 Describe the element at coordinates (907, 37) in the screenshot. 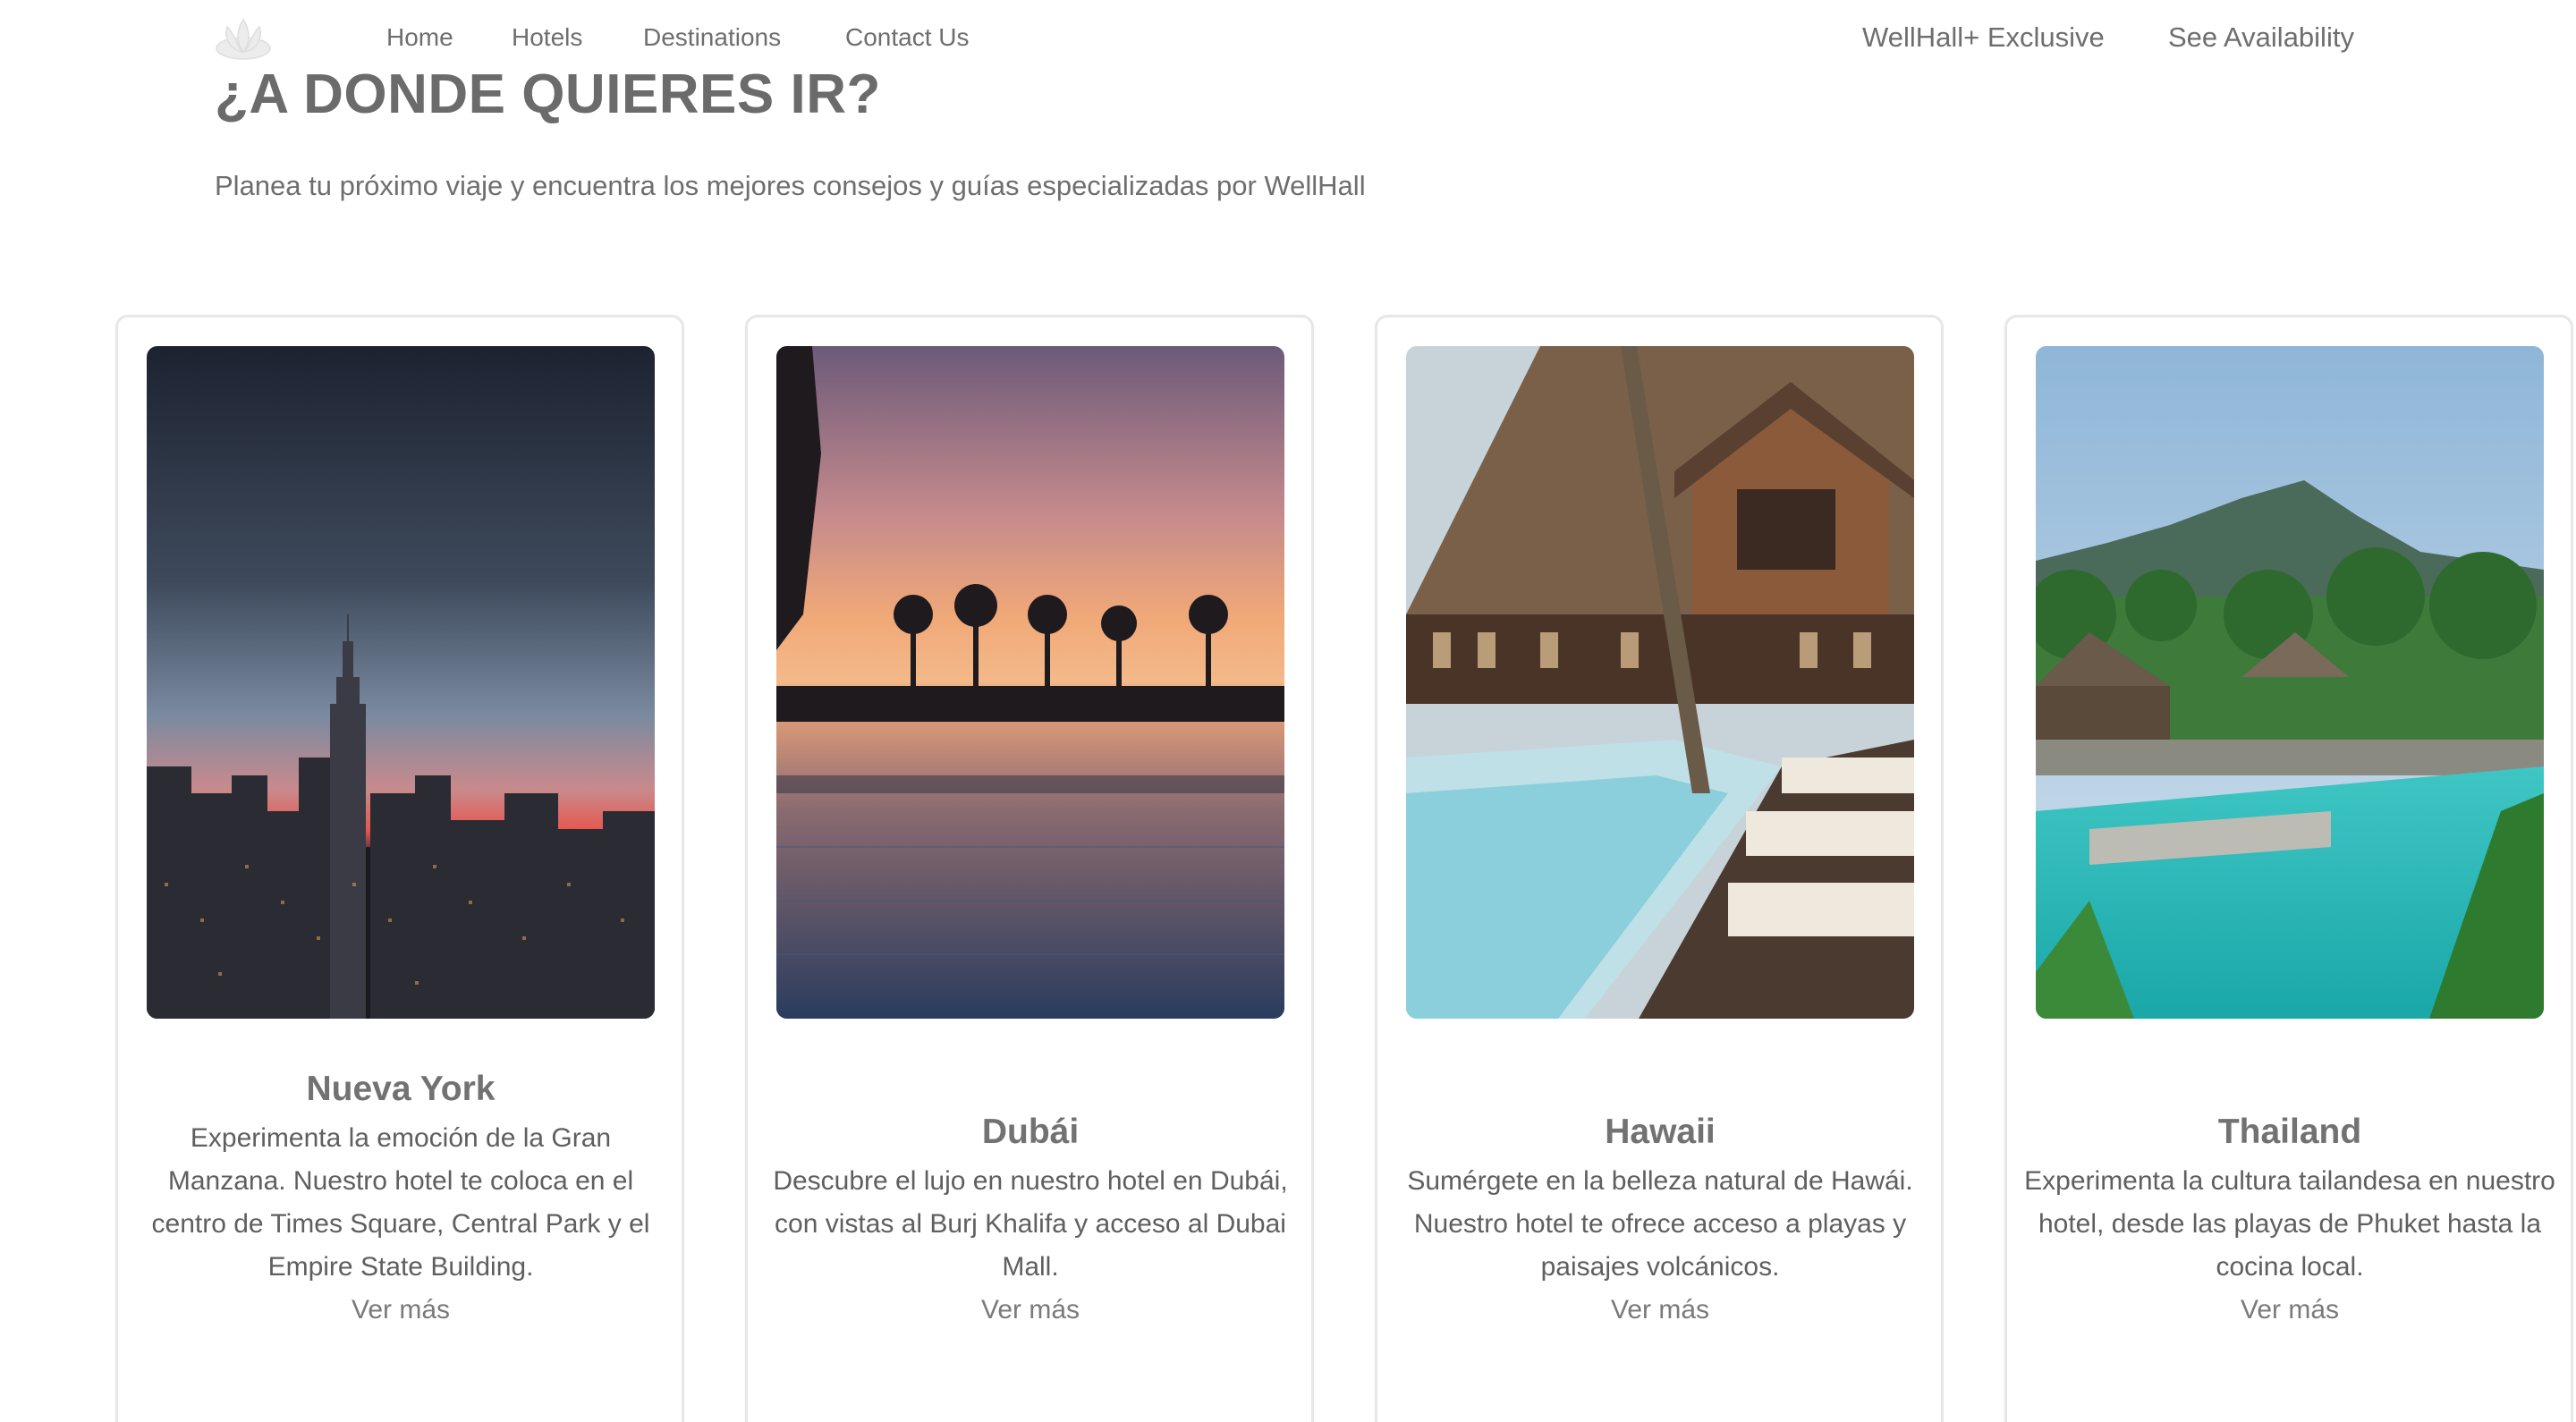

I see `nav-link-contact-us: Contact Us` at that location.